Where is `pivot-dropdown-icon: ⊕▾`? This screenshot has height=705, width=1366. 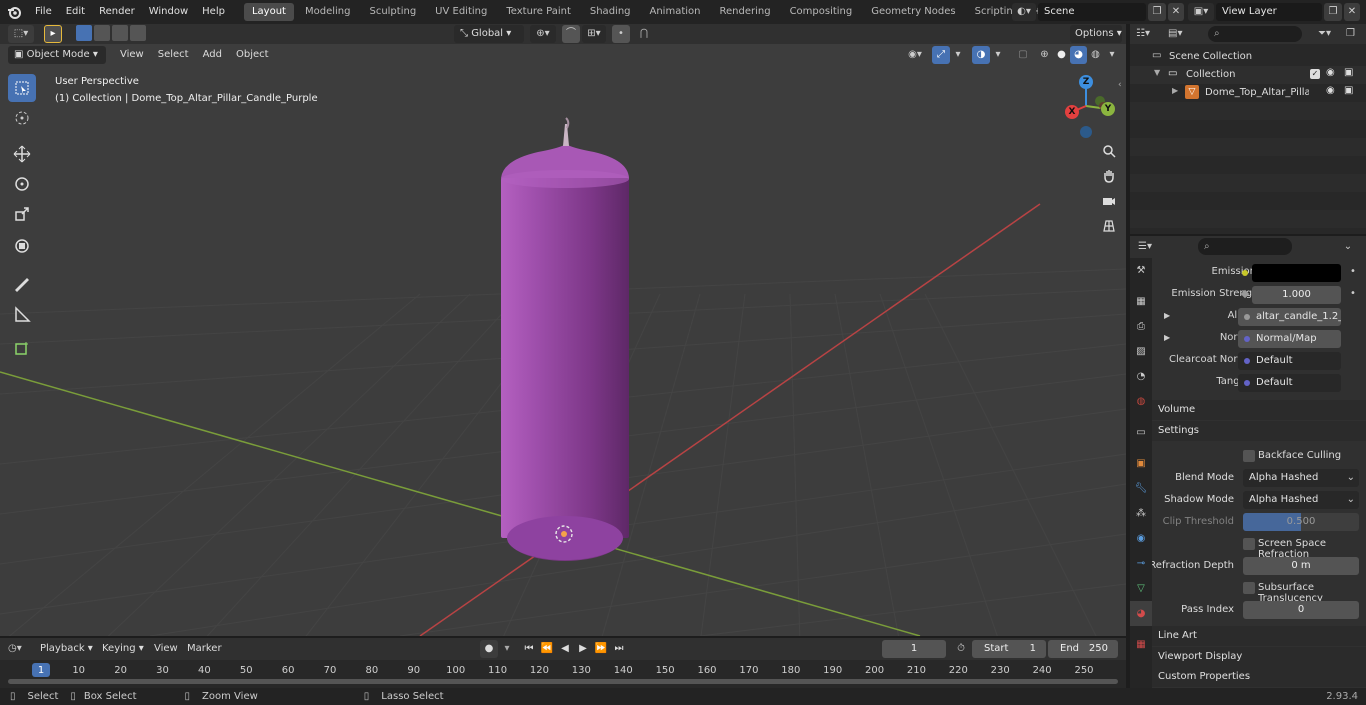
pivot-dropdown-icon: ⊕▾ is located at coordinates (543, 34).